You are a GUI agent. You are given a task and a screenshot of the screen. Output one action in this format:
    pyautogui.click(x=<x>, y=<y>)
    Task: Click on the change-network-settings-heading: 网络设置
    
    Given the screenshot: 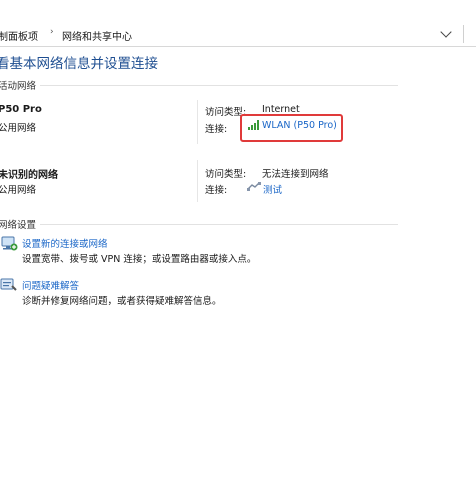 What is the action you would take?
    pyautogui.click(x=18, y=225)
    